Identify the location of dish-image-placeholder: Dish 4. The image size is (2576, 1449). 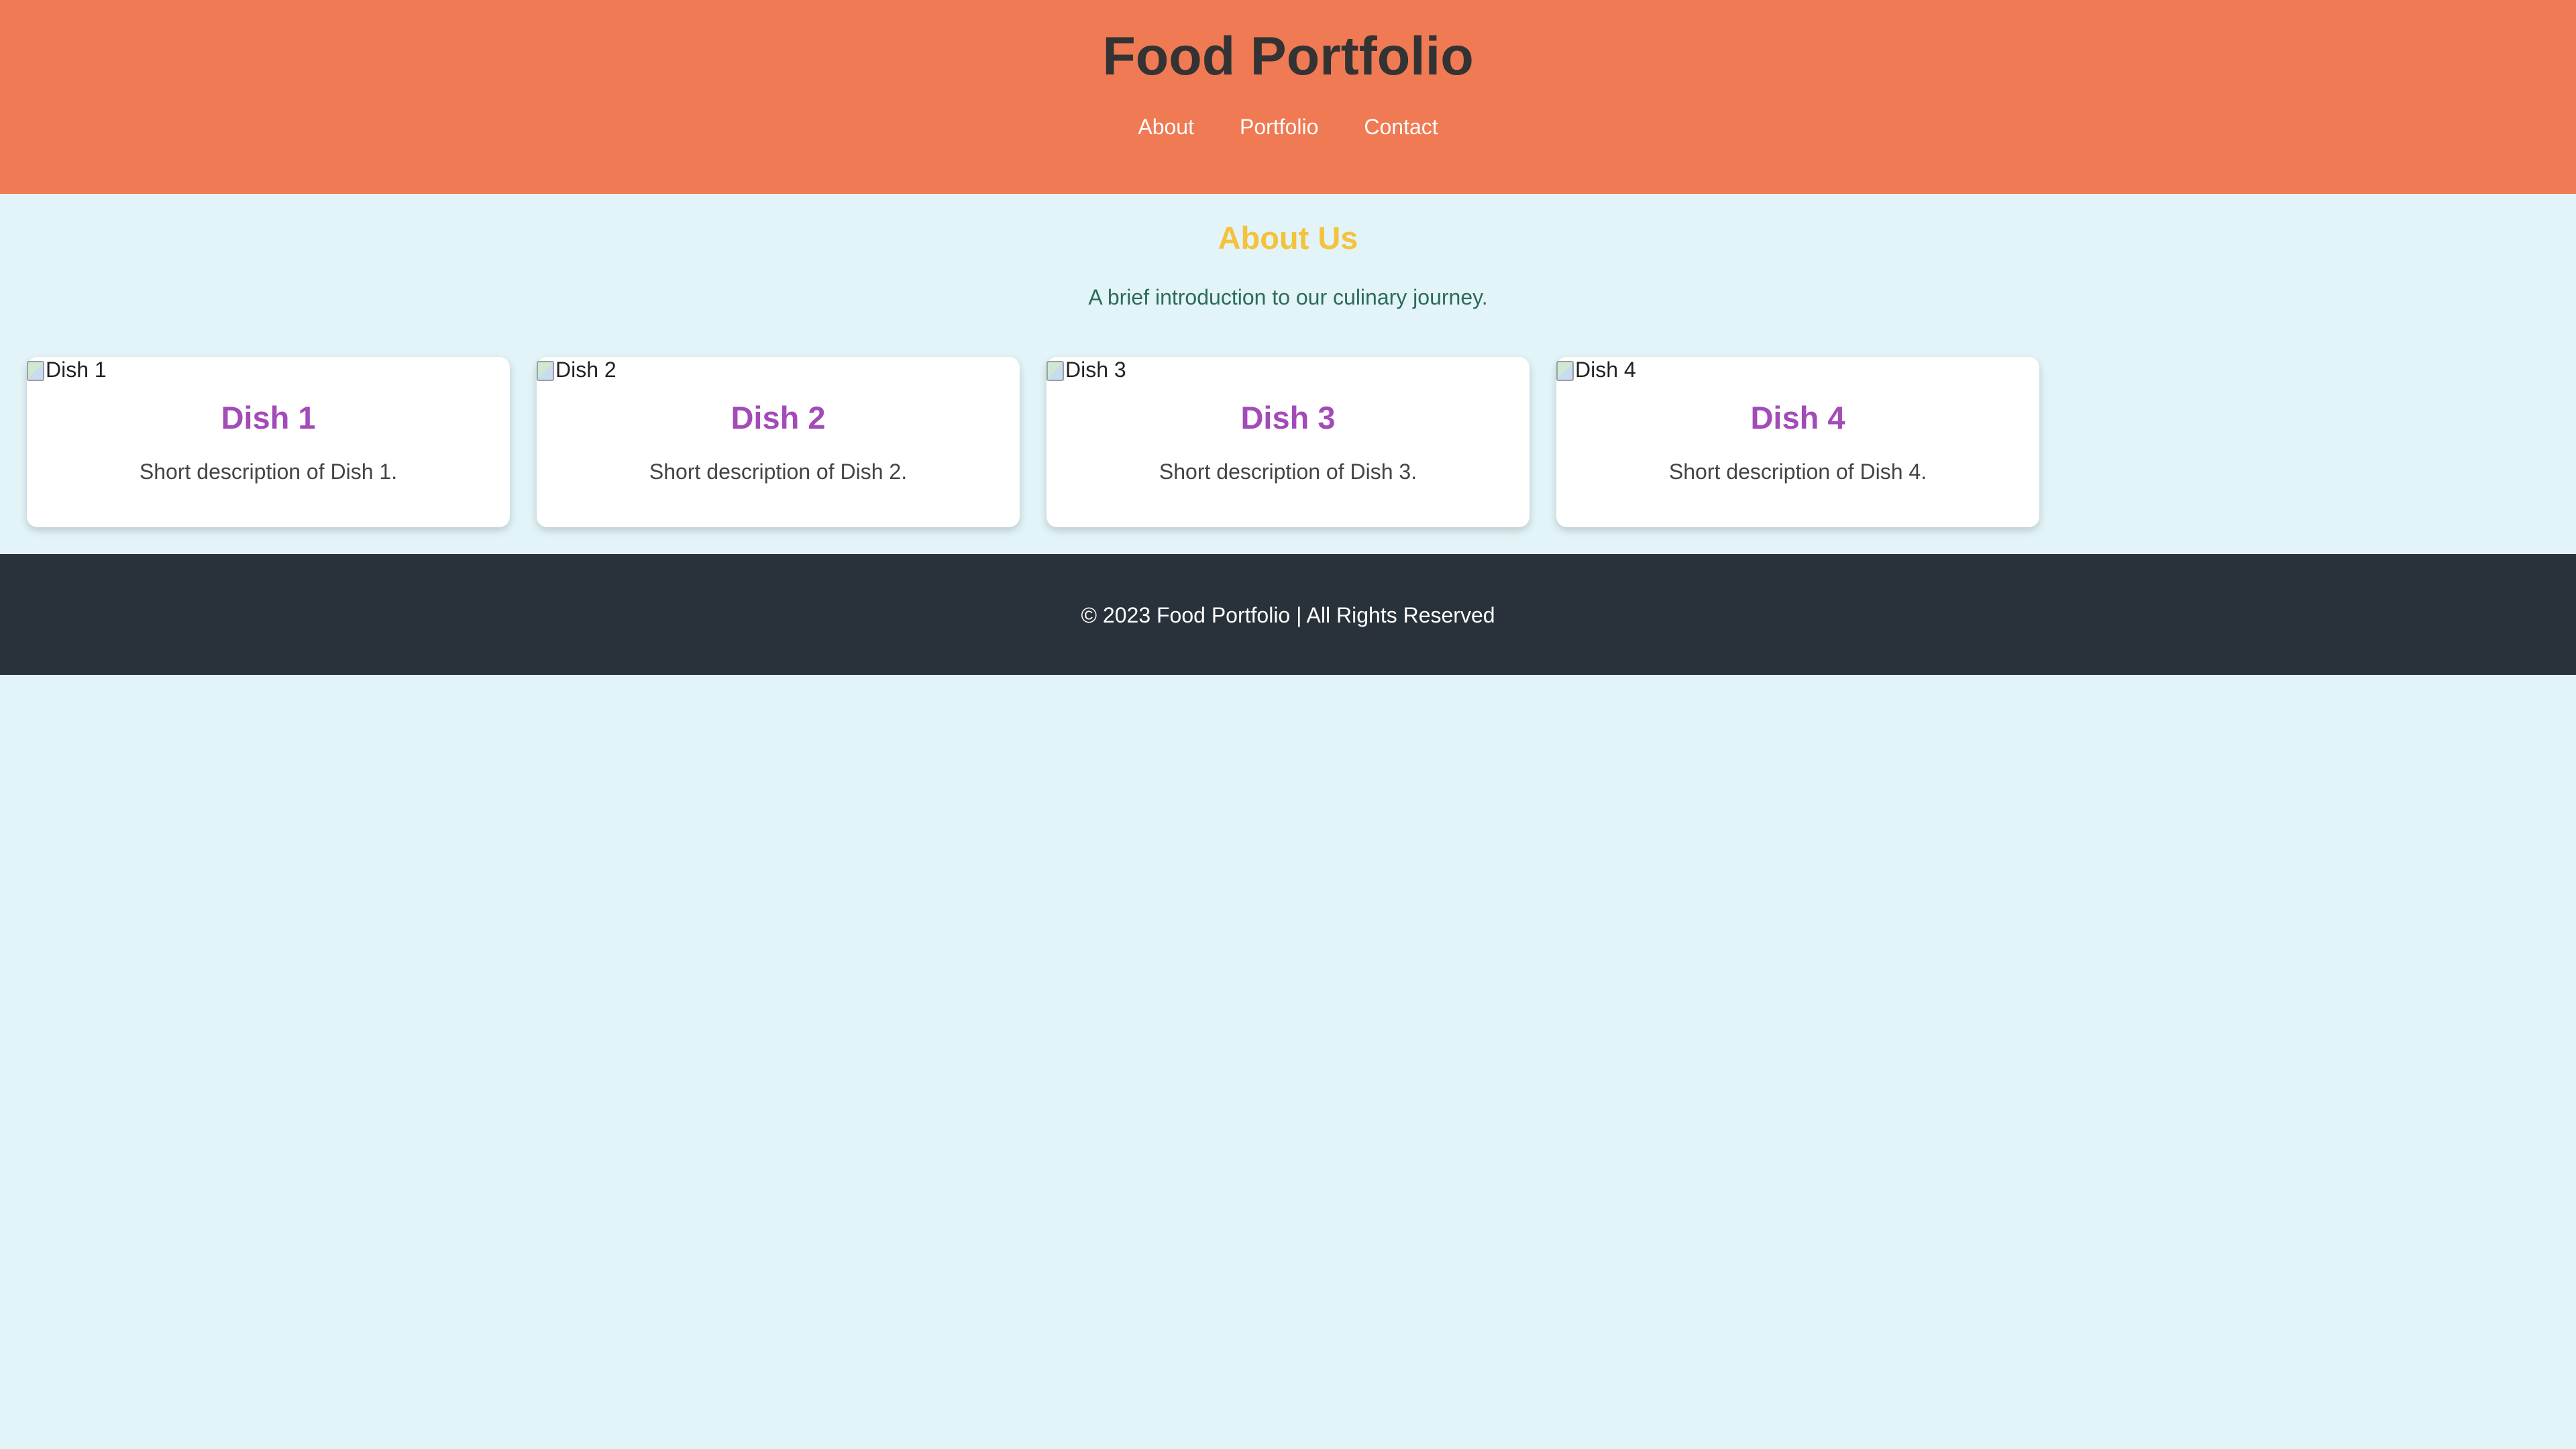
(1596, 369).